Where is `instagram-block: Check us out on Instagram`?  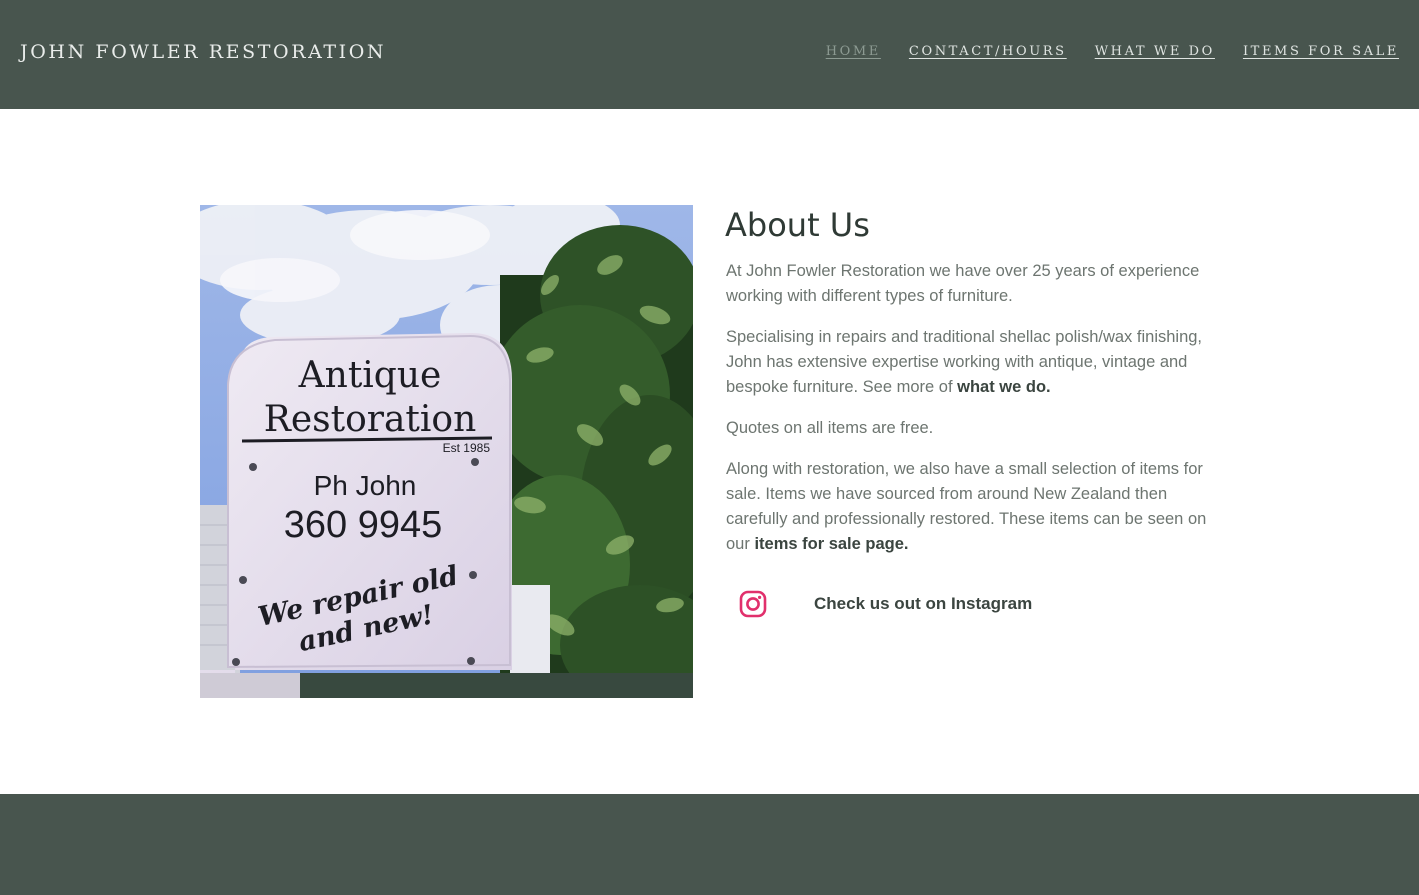 instagram-block: Check us out on Instagram is located at coordinates (926, 604).